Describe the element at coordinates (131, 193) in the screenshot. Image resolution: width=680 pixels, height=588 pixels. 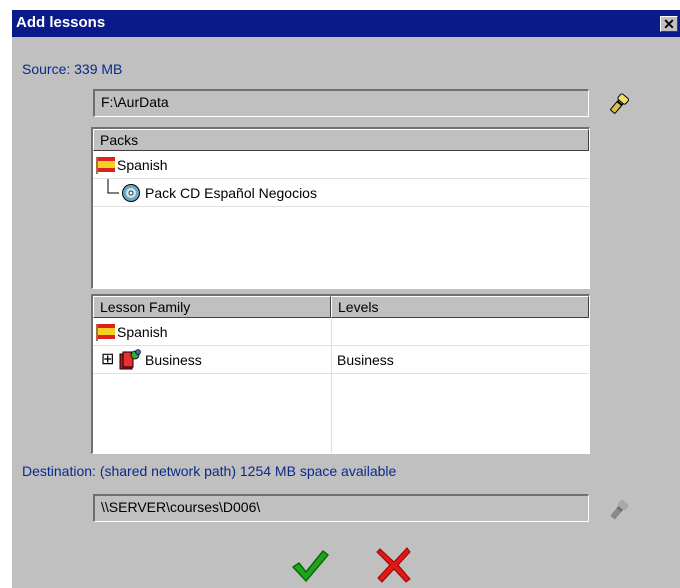
I see `cd-icon` at that location.